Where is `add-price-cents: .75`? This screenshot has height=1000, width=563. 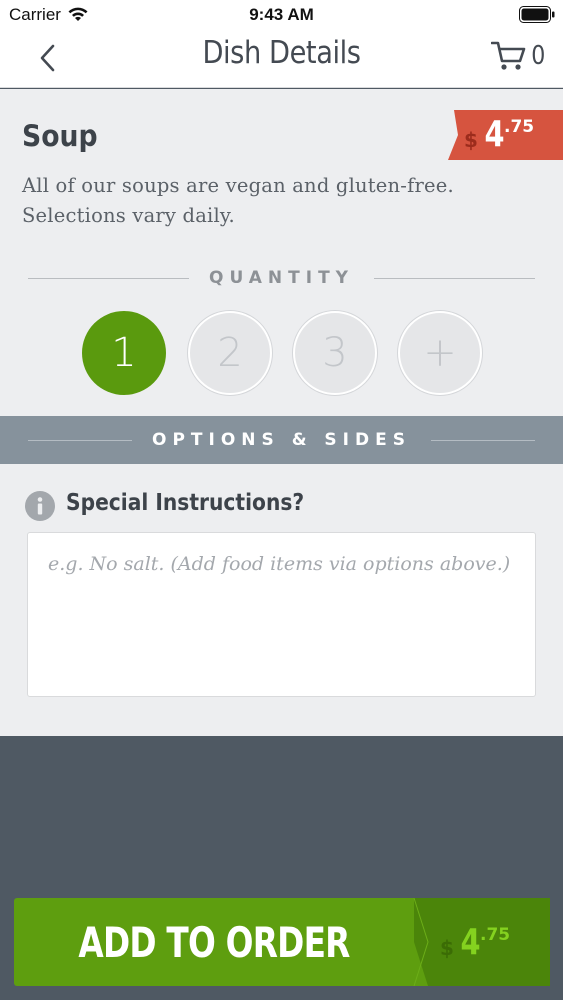
add-price-cents: .75 is located at coordinates (495, 935).